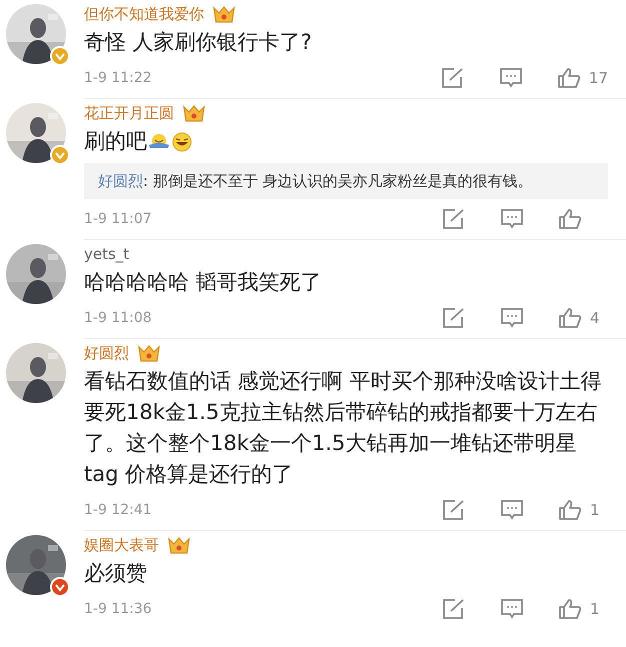  What do you see at coordinates (118, 609) in the screenshot?
I see `comment-time: 1-9 11:36` at bounding box center [118, 609].